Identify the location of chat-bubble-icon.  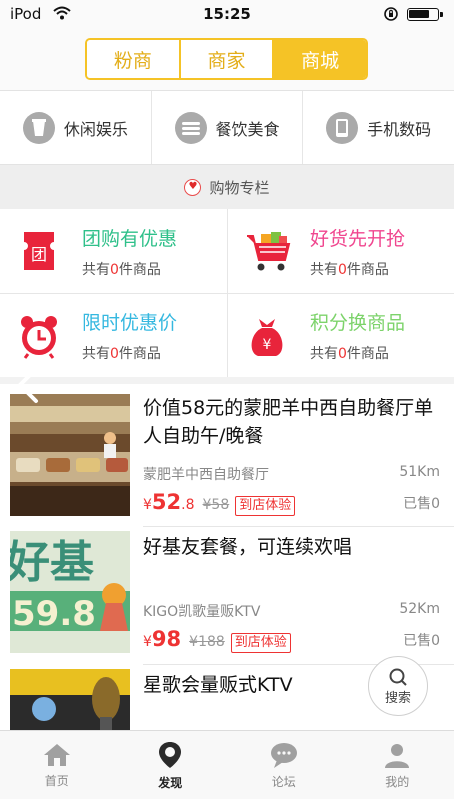
(283, 755).